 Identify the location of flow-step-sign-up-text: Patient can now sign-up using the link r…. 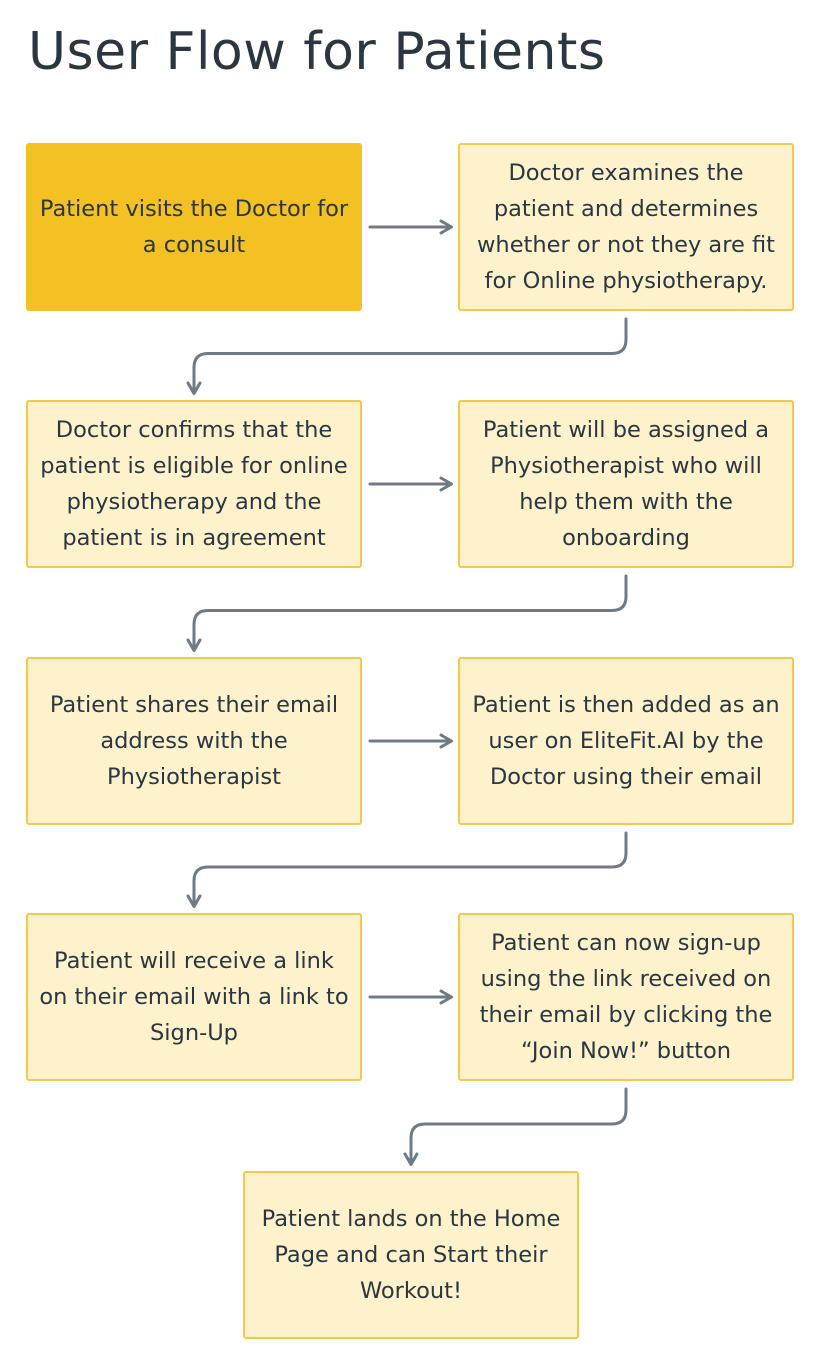
(626, 997).